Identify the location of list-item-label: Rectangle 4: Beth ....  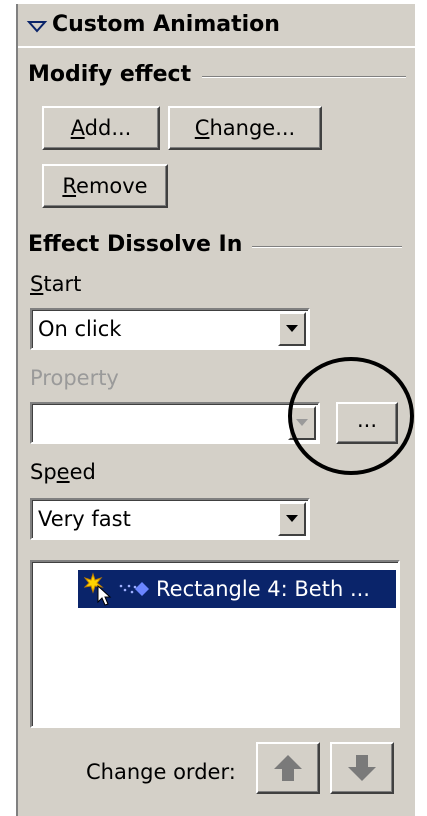
(263, 589).